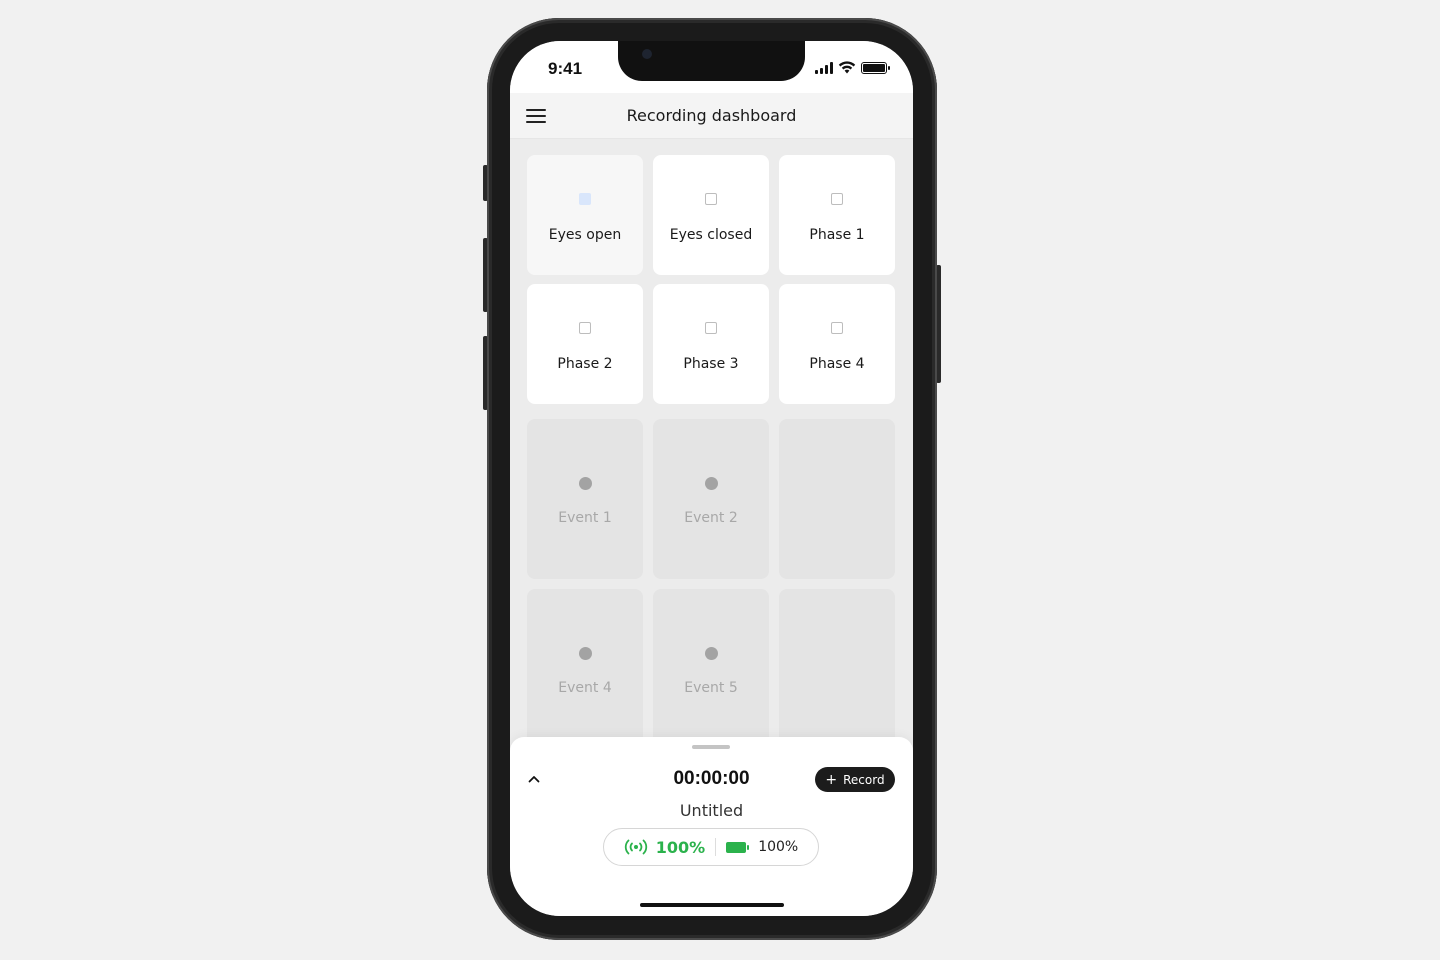 This screenshot has height=960, width=1440. I want to click on tile-phase-4: Phase 4, so click(837, 344).